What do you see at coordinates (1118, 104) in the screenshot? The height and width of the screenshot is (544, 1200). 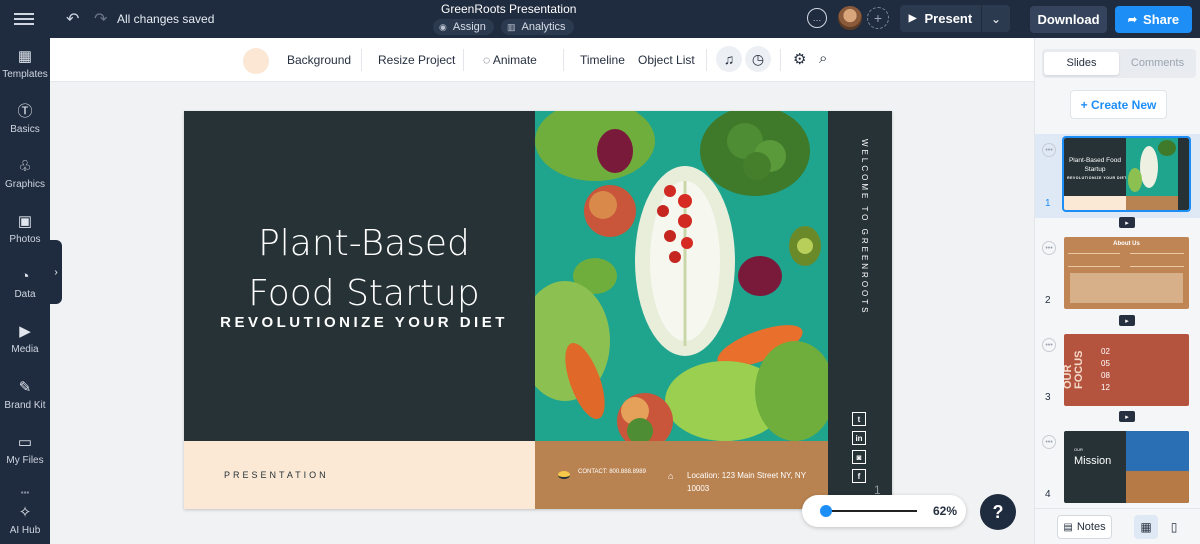 I see `create-new-slide-button: + Create New` at bounding box center [1118, 104].